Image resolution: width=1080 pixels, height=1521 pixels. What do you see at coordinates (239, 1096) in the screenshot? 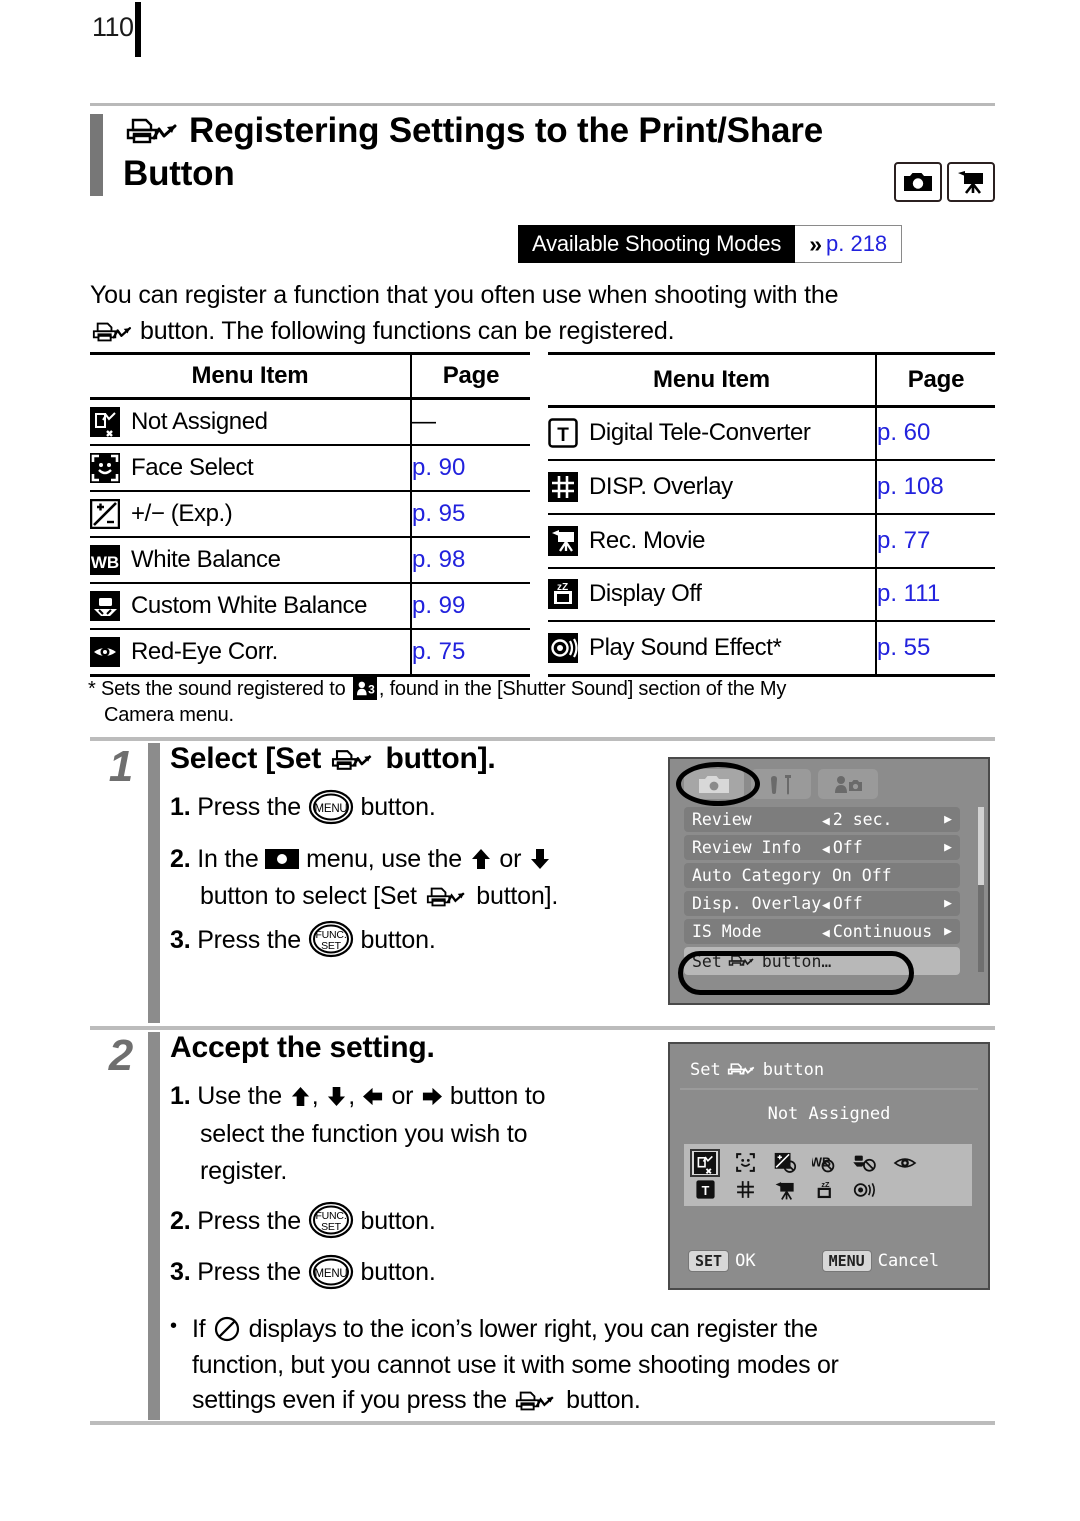
I see `substep-text-pre: Use the` at bounding box center [239, 1096].